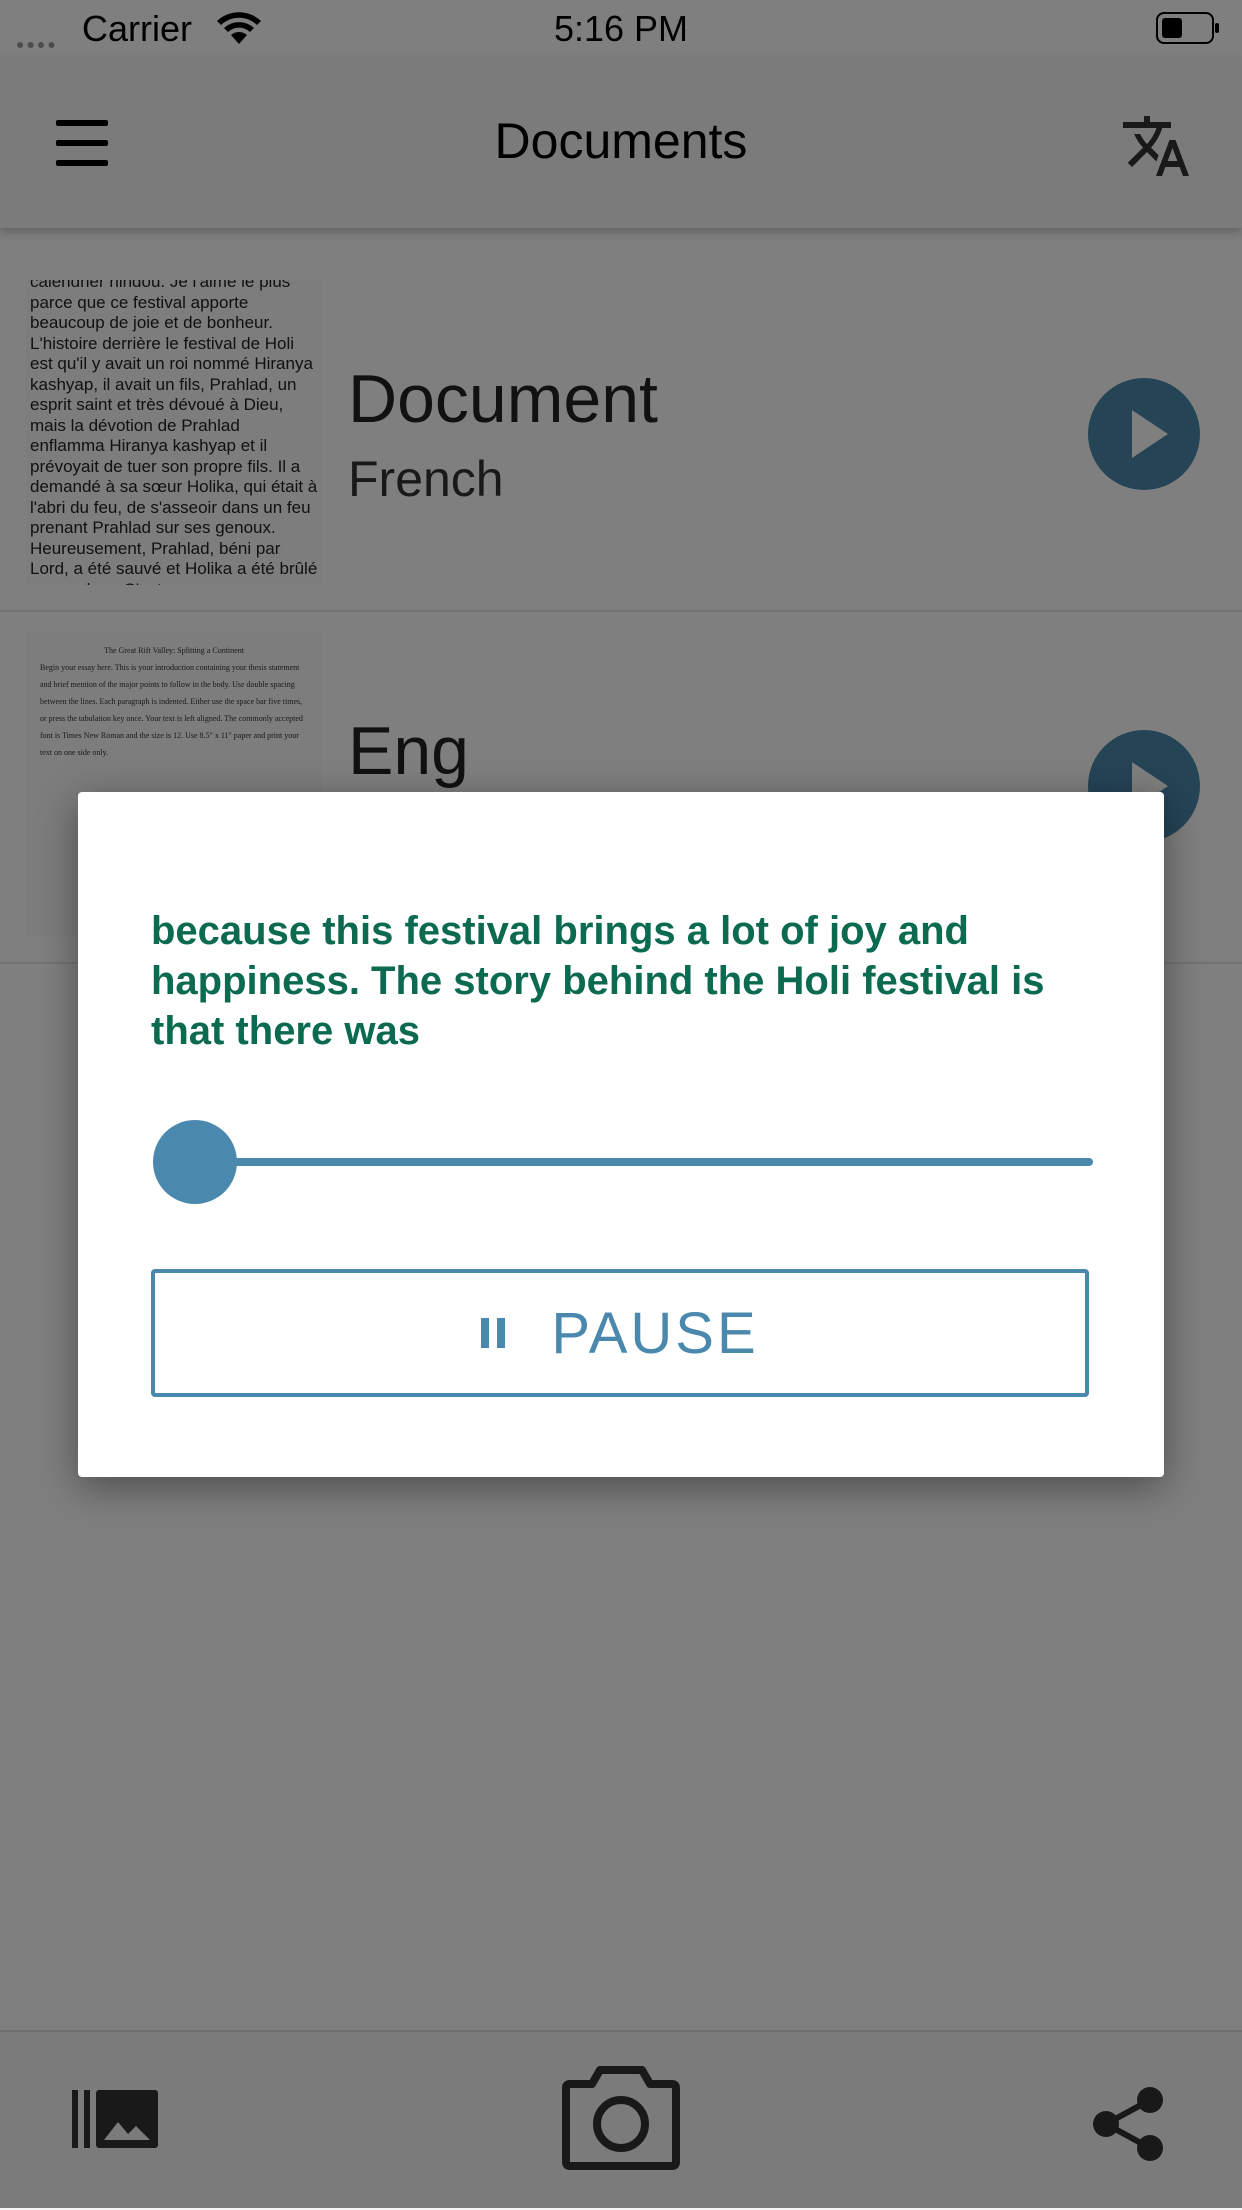 The height and width of the screenshot is (2210, 1242). What do you see at coordinates (643, 1162) in the screenshot?
I see `slider-track` at bounding box center [643, 1162].